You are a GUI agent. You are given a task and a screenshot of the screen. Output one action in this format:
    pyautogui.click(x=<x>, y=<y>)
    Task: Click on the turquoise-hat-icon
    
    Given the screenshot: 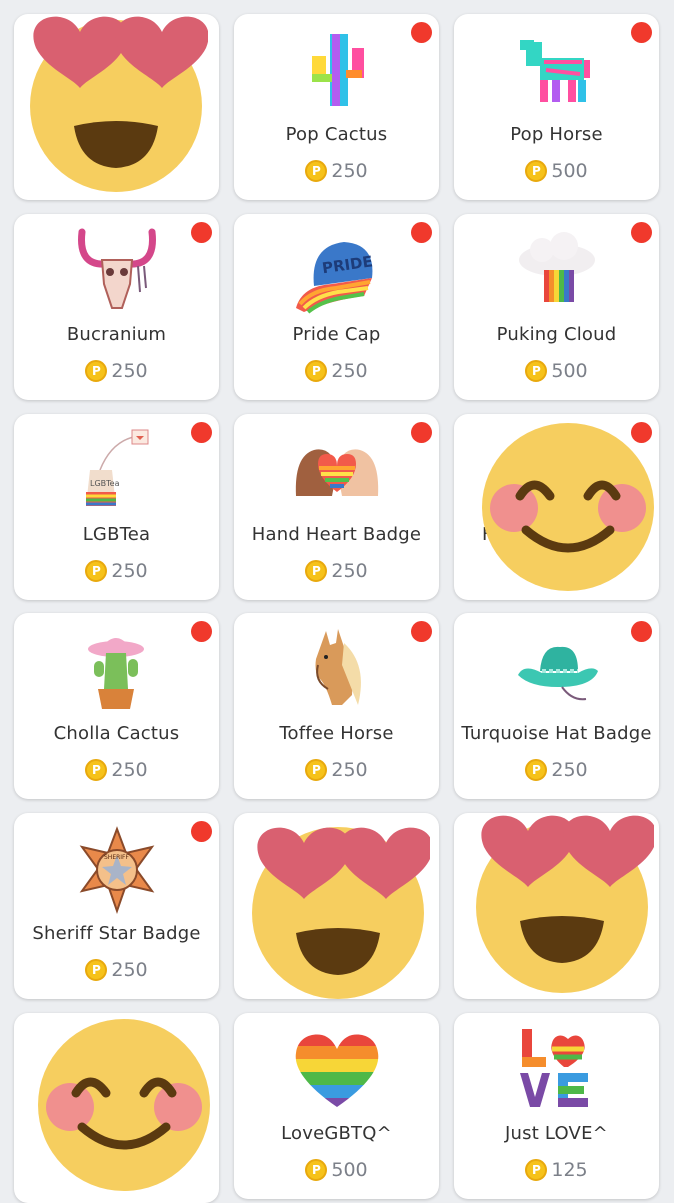 What is the action you would take?
    pyautogui.click(x=557, y=670)
    